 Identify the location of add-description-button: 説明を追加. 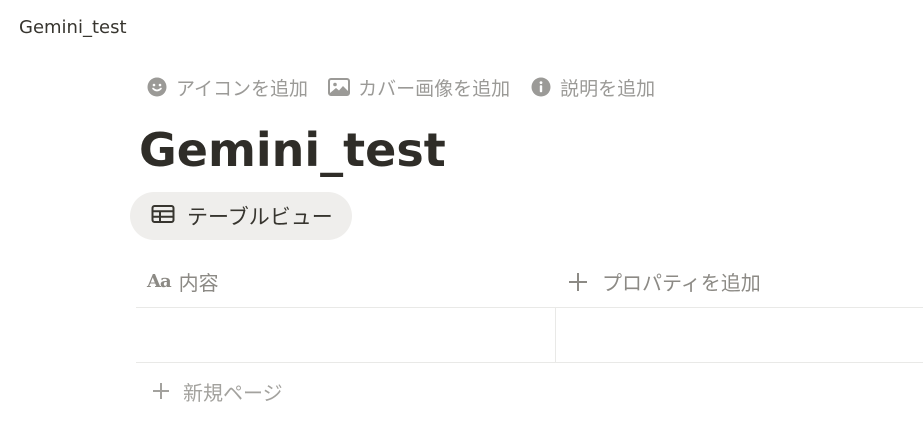
(592, 87).